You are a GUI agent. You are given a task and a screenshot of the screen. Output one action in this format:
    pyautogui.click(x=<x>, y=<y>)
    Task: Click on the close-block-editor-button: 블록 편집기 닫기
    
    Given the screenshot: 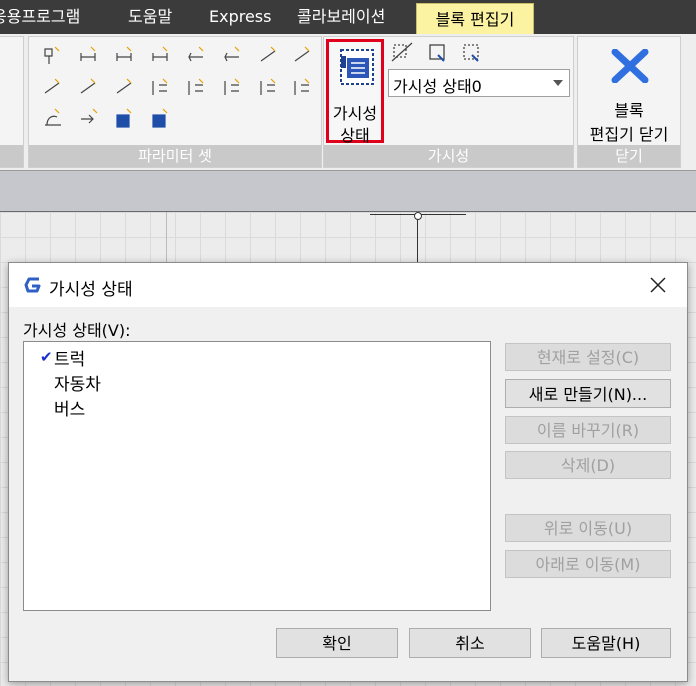 What is the action you would take?
    pyautogui.click(x=629, y=90)
    